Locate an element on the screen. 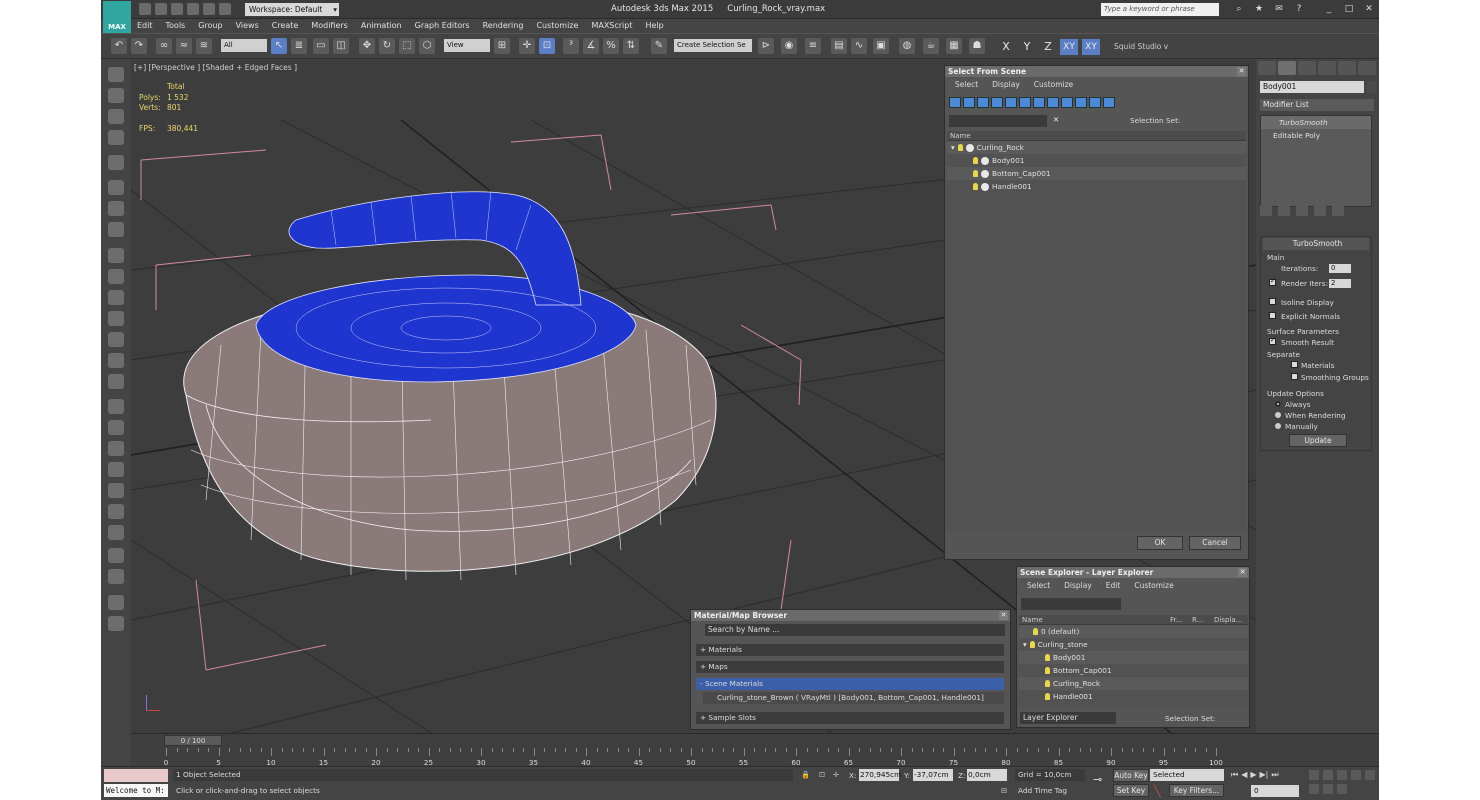  display-tab-icon is located at coordinates (1347, 68).